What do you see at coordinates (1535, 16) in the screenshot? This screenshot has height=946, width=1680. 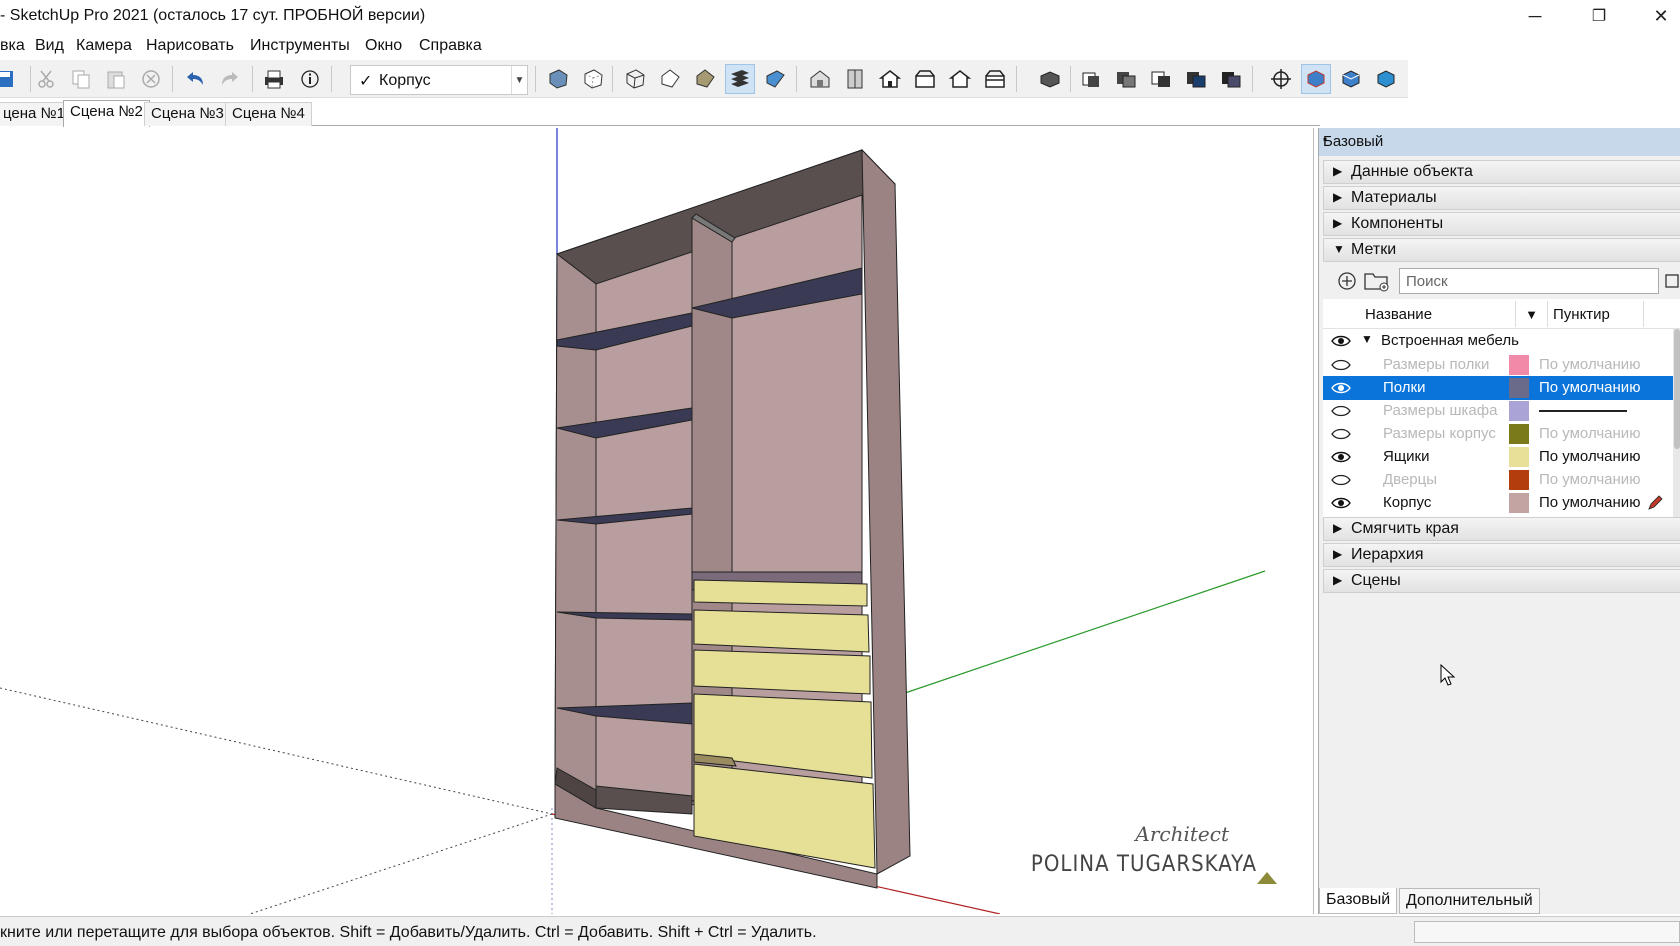 I see `minimize-button: ─` at bounding box center [1535, 16].